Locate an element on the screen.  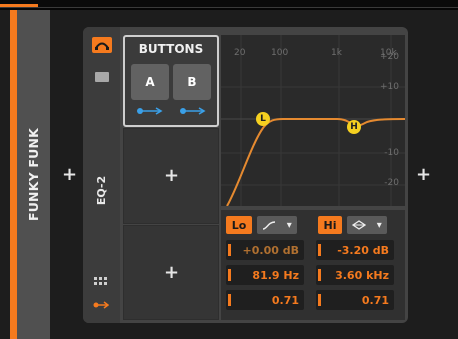
power-icon is located at coordinates (102, 45).